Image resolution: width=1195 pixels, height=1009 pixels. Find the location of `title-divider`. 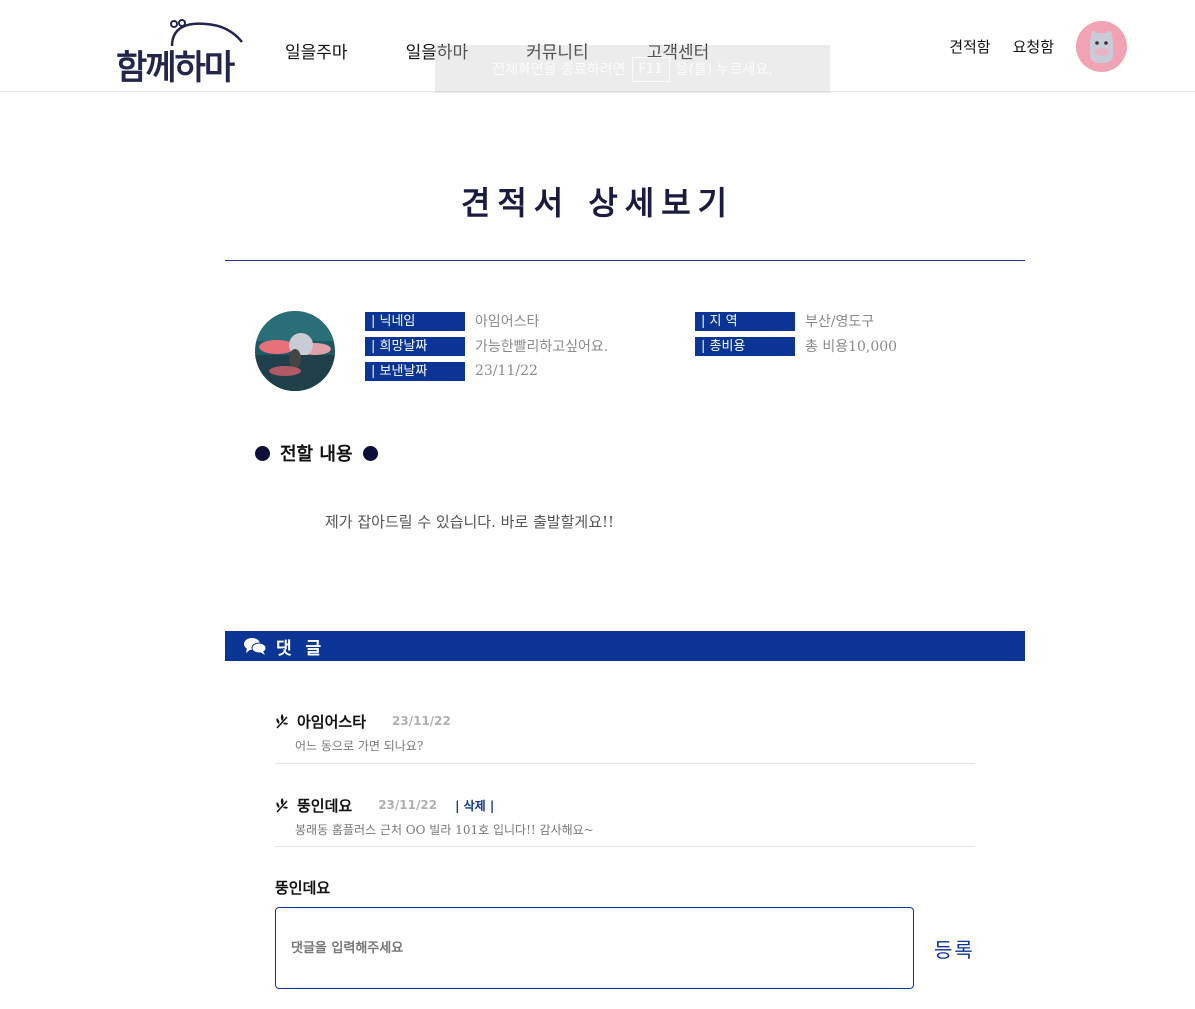

title-divider is located at coordinates (625, 260).